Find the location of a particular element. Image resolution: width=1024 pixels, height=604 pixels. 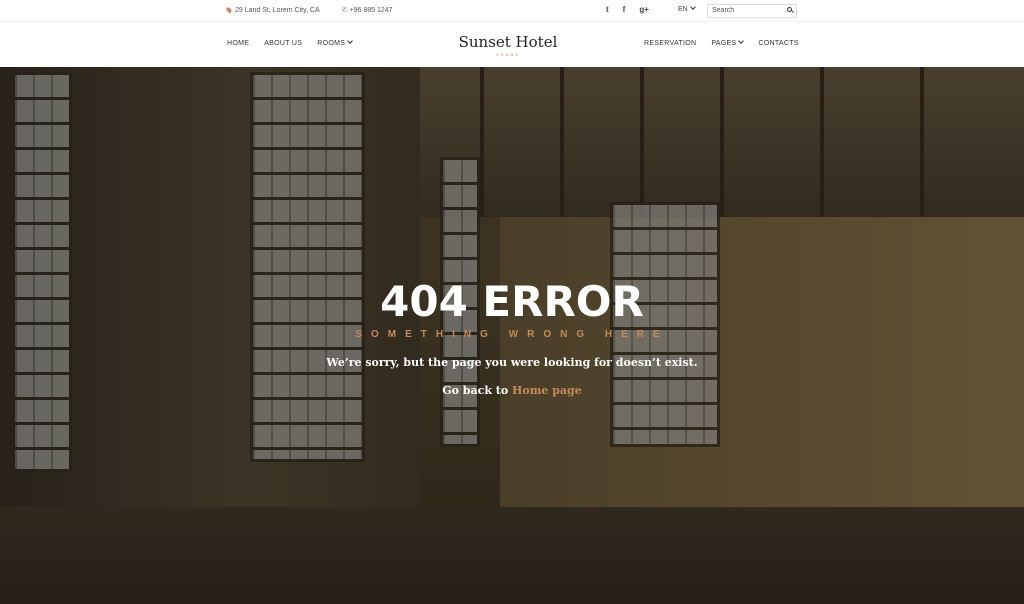

search-icon is located at coordinates (789, 9).